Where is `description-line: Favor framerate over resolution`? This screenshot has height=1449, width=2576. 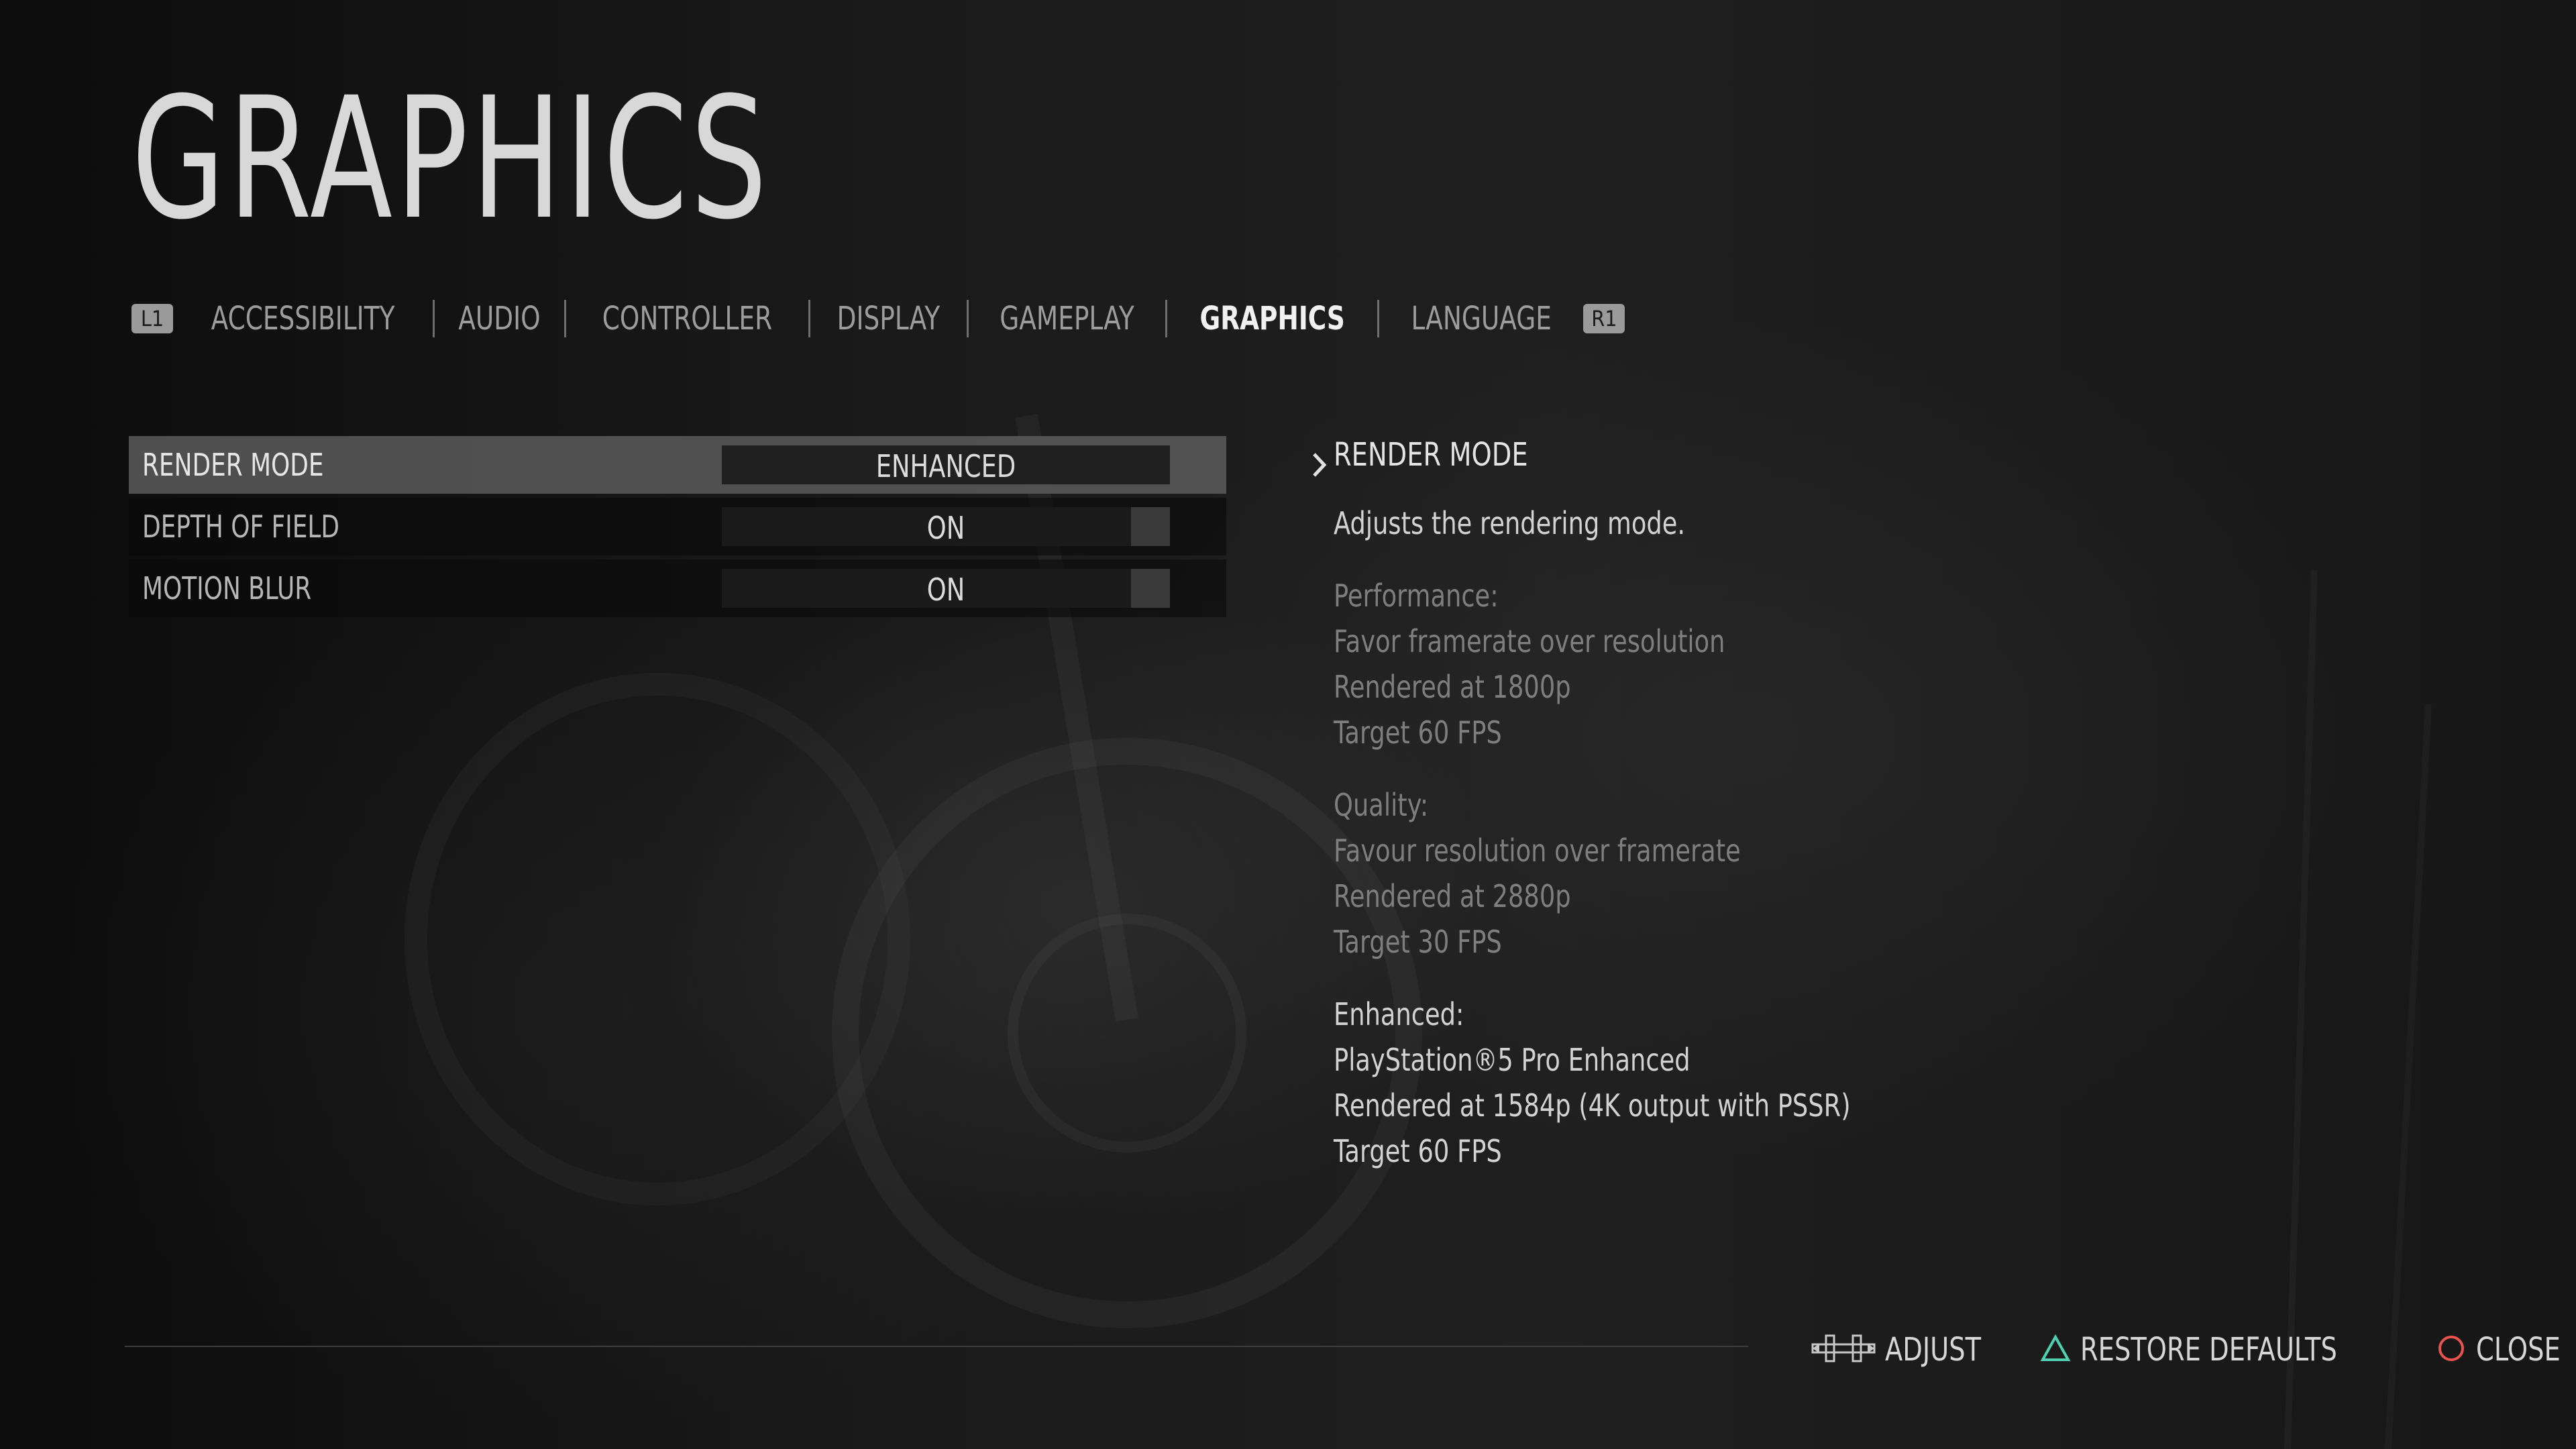
description-line: Favor framerate over resolution is located at coordinates (1529, 641).